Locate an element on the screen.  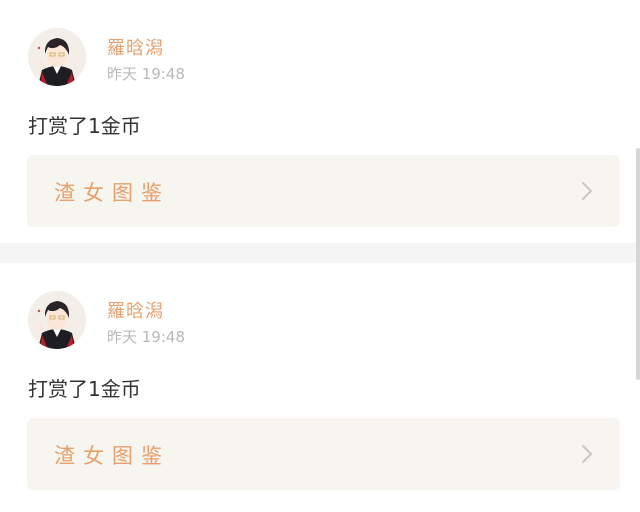
feed-divider is located at coordinates (320, 253).